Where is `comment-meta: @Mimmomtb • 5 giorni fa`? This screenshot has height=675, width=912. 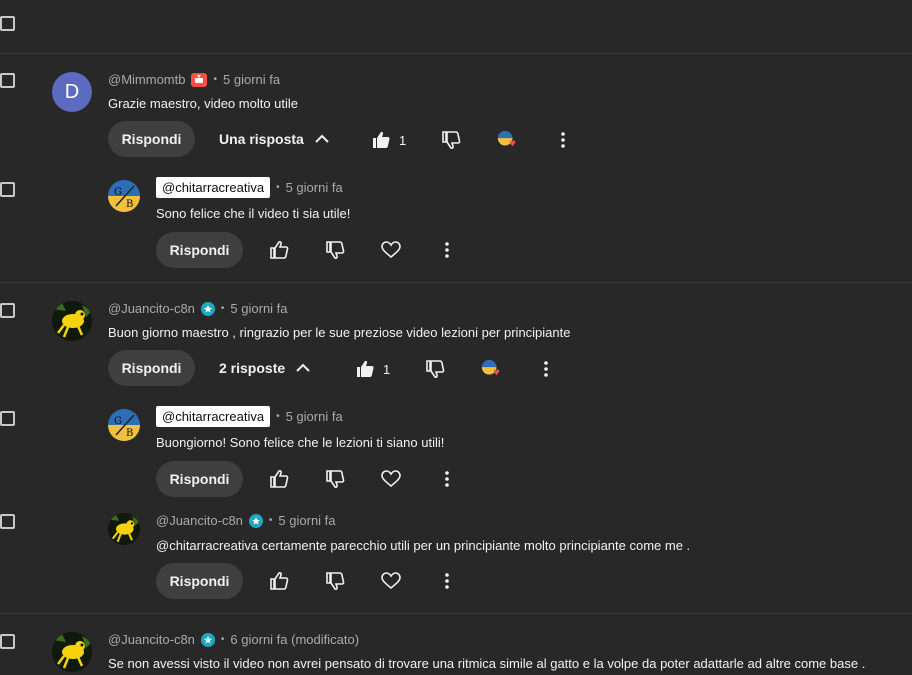
comment-meta: @Mimmomtb • 5 giorni fa is located at coordinates (194, 79).